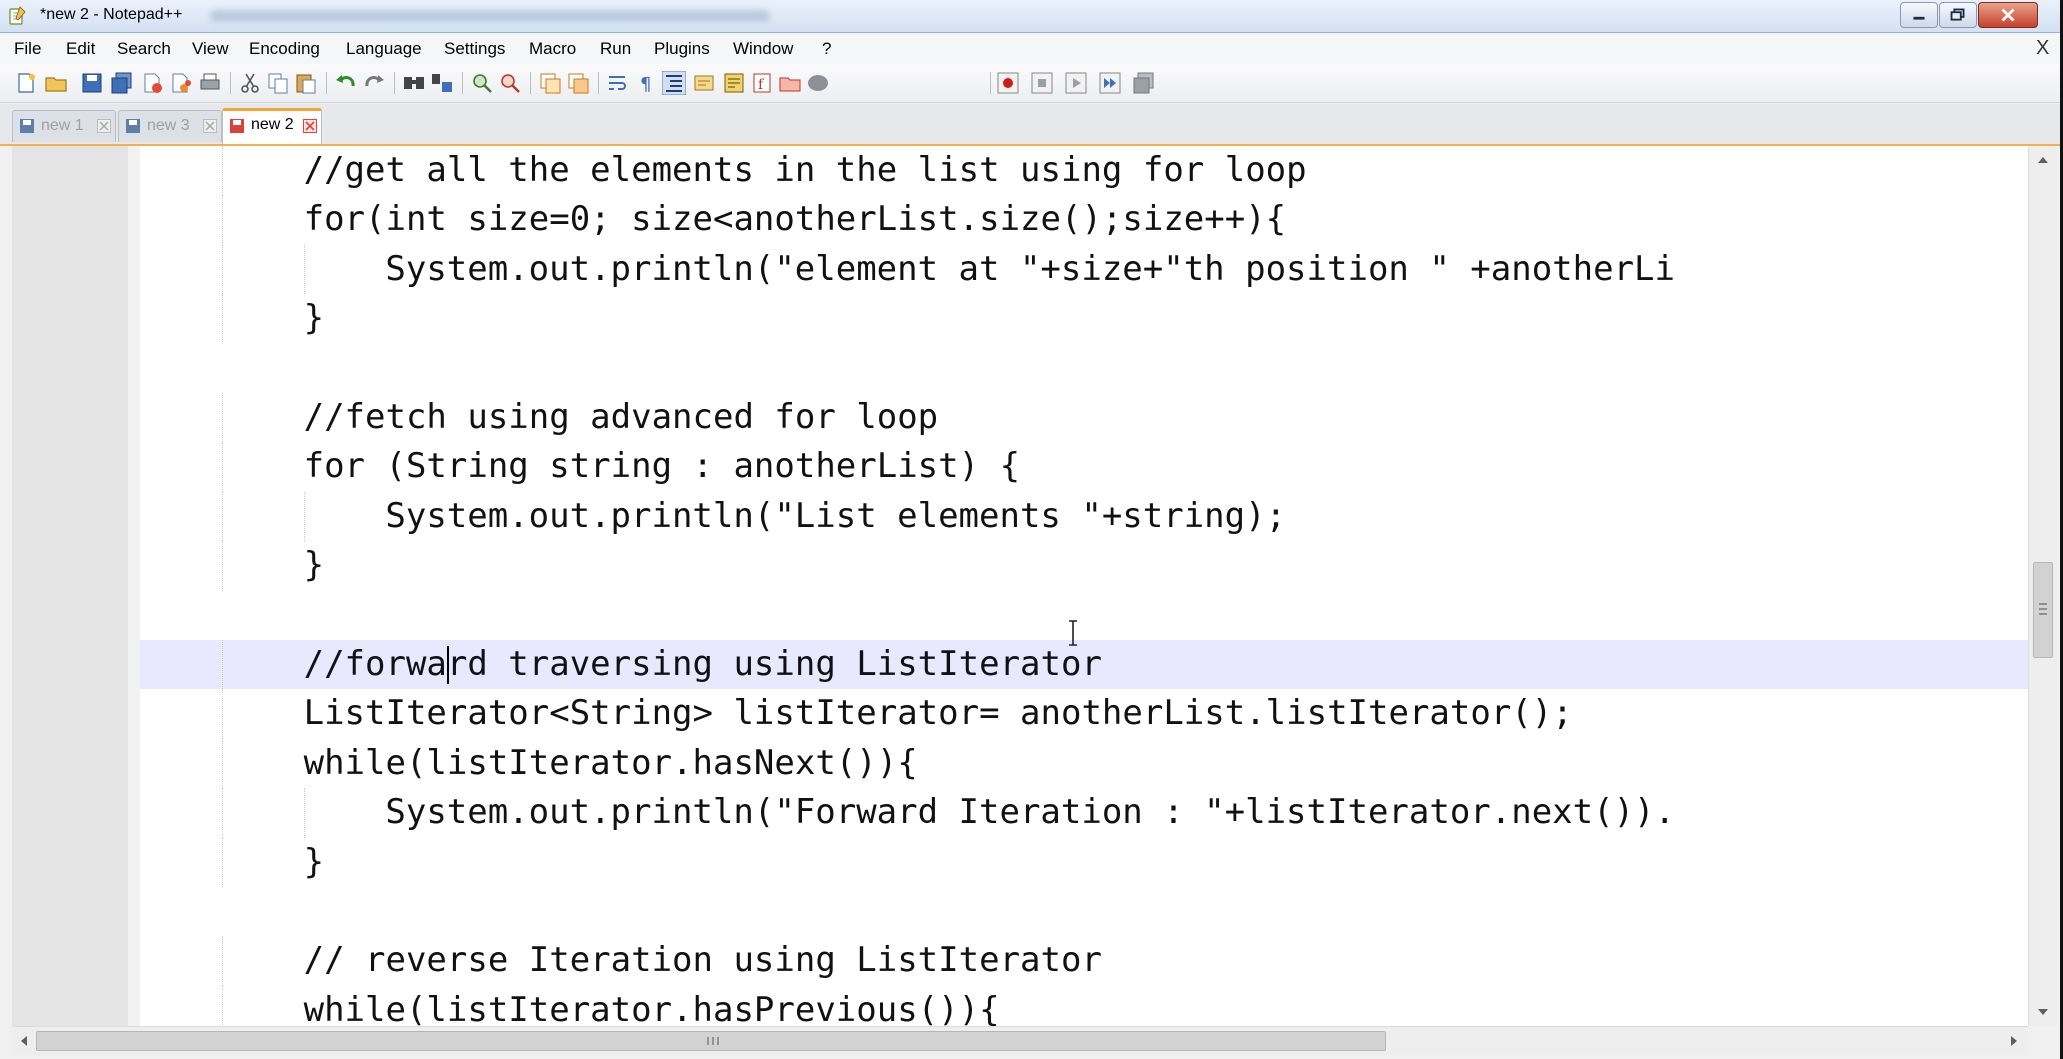 The width and height of the screenshot is (2063, 1059). Describe the element at coordinates (2042, 48) in the screenshot. I see `close-document-button: X` at that location.